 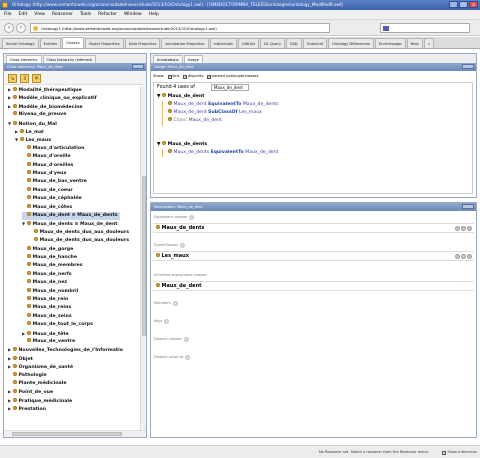 What do you see at coordinates (453, 4) in the screenshot?
I see `minimize-button: _` at bounding box center [453, 4].